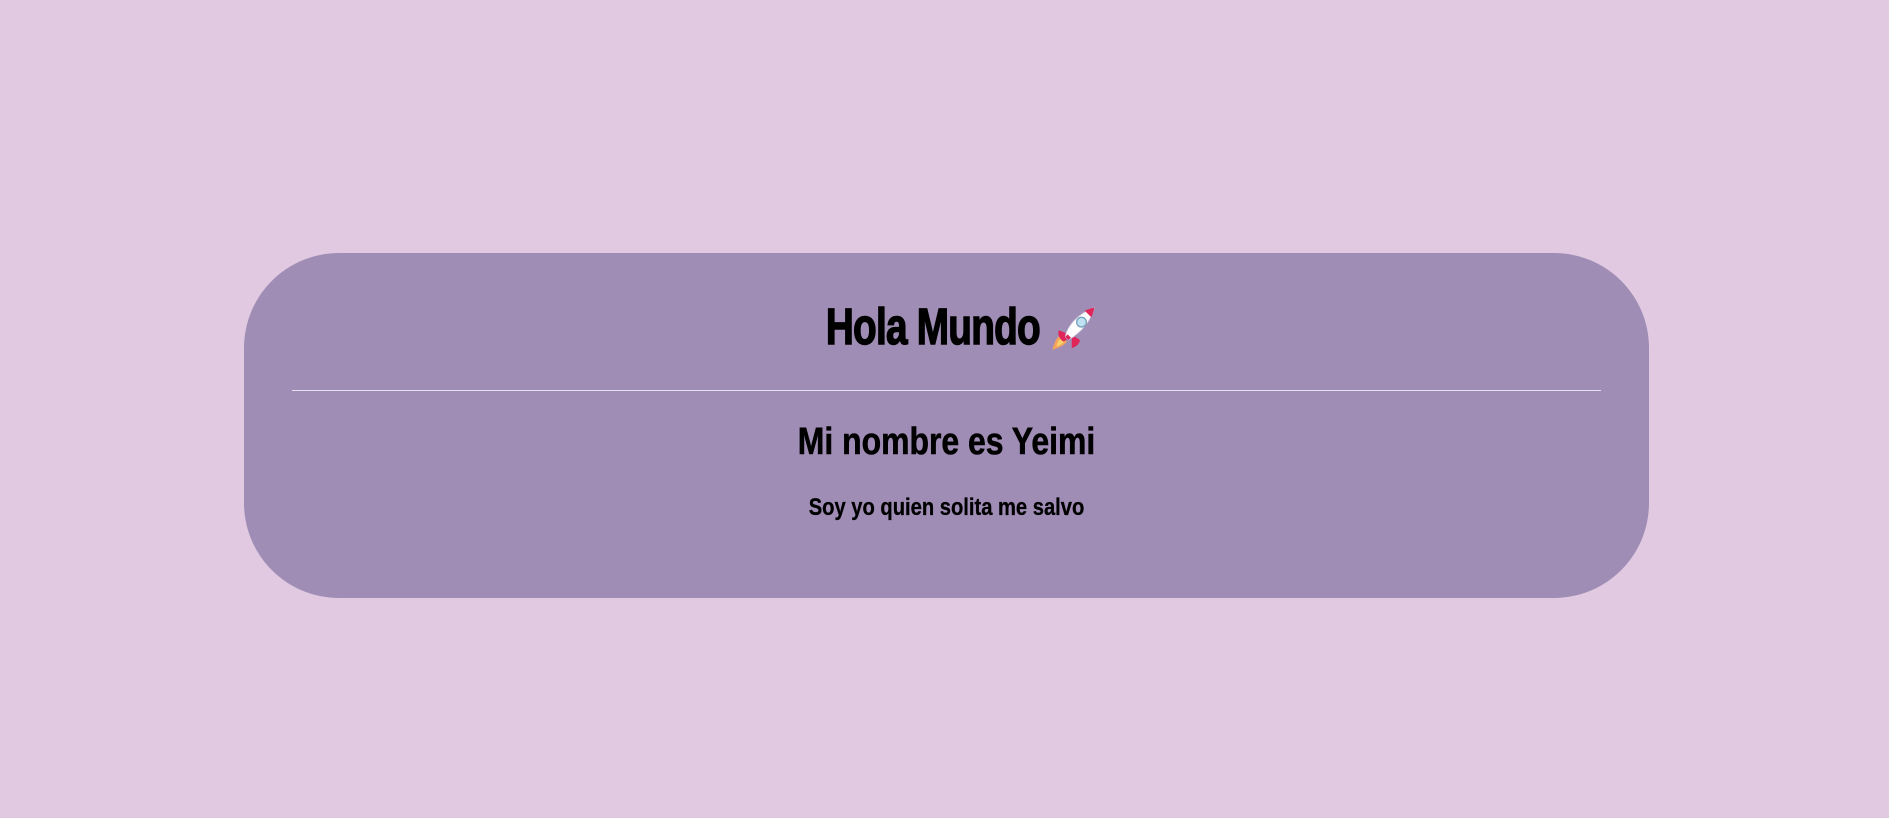 The image size is (1889, 818). What do you see at coordinates (1074, 328) in the screenshot?
I see `rocket-icon` at bounding box center [1074, 328].